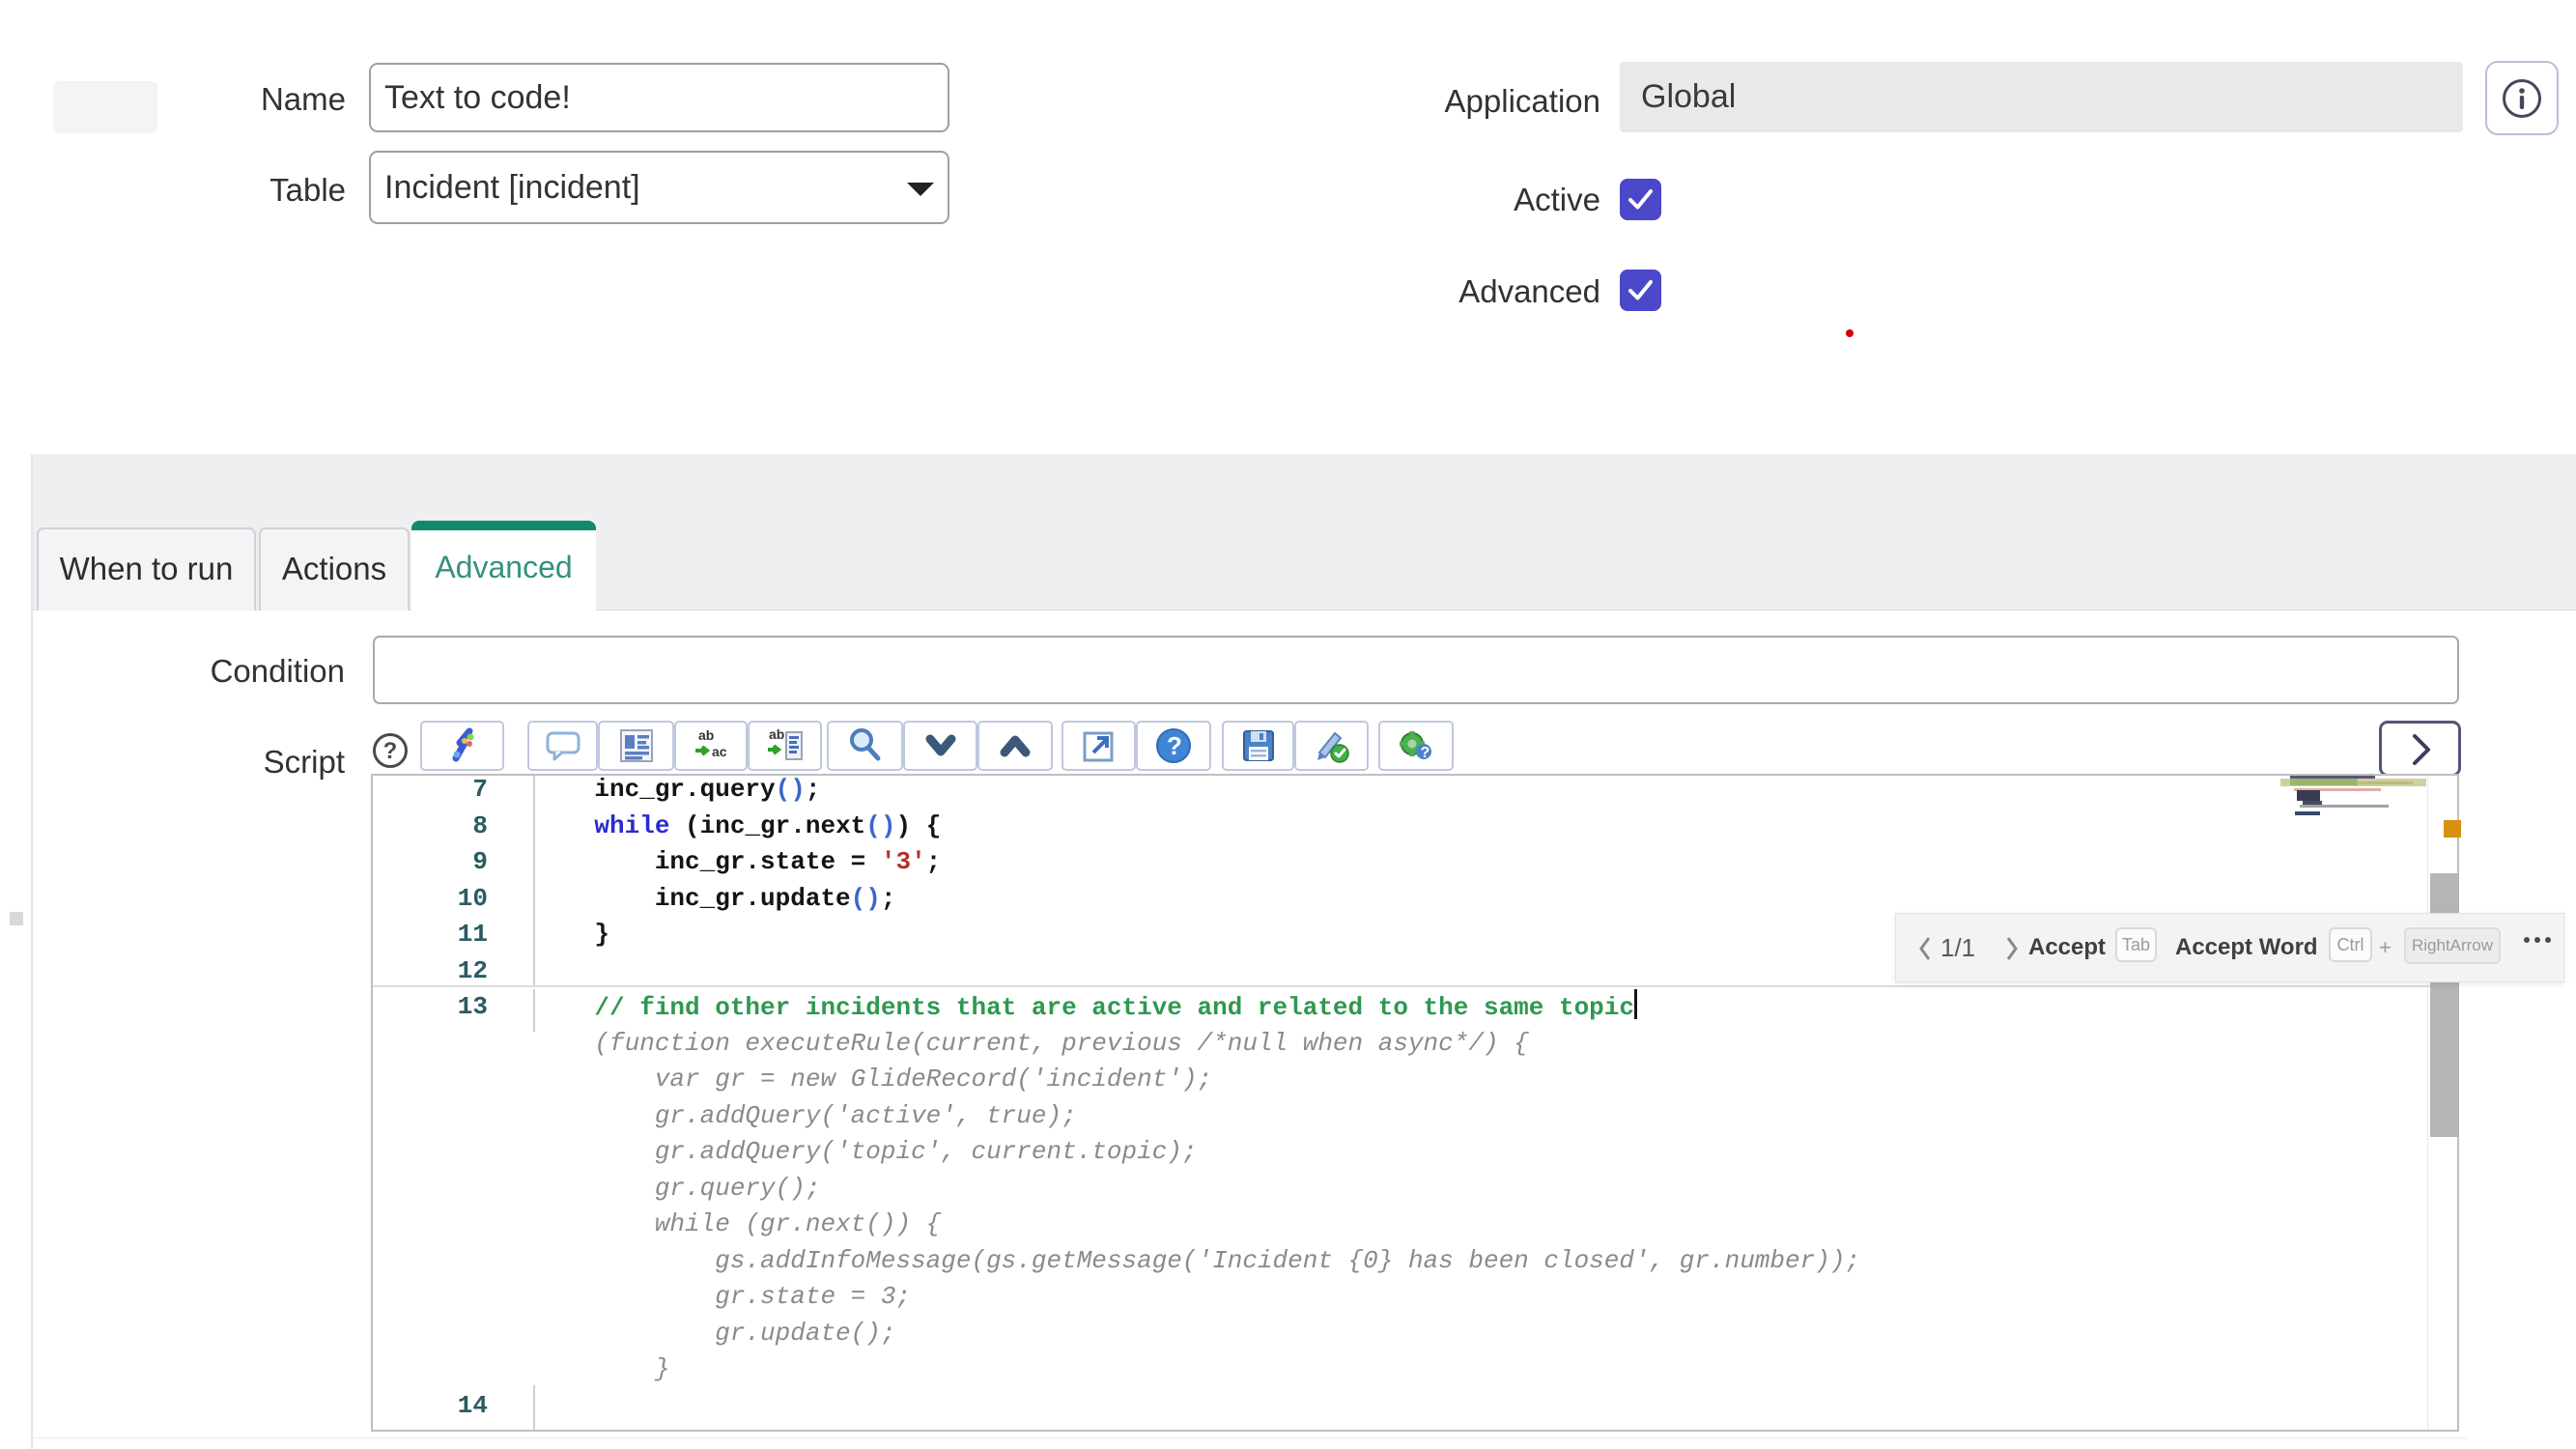 The height and width of the screenshot is (1449, 2576). I want to click on svg-text: ac, so click(719, 751).